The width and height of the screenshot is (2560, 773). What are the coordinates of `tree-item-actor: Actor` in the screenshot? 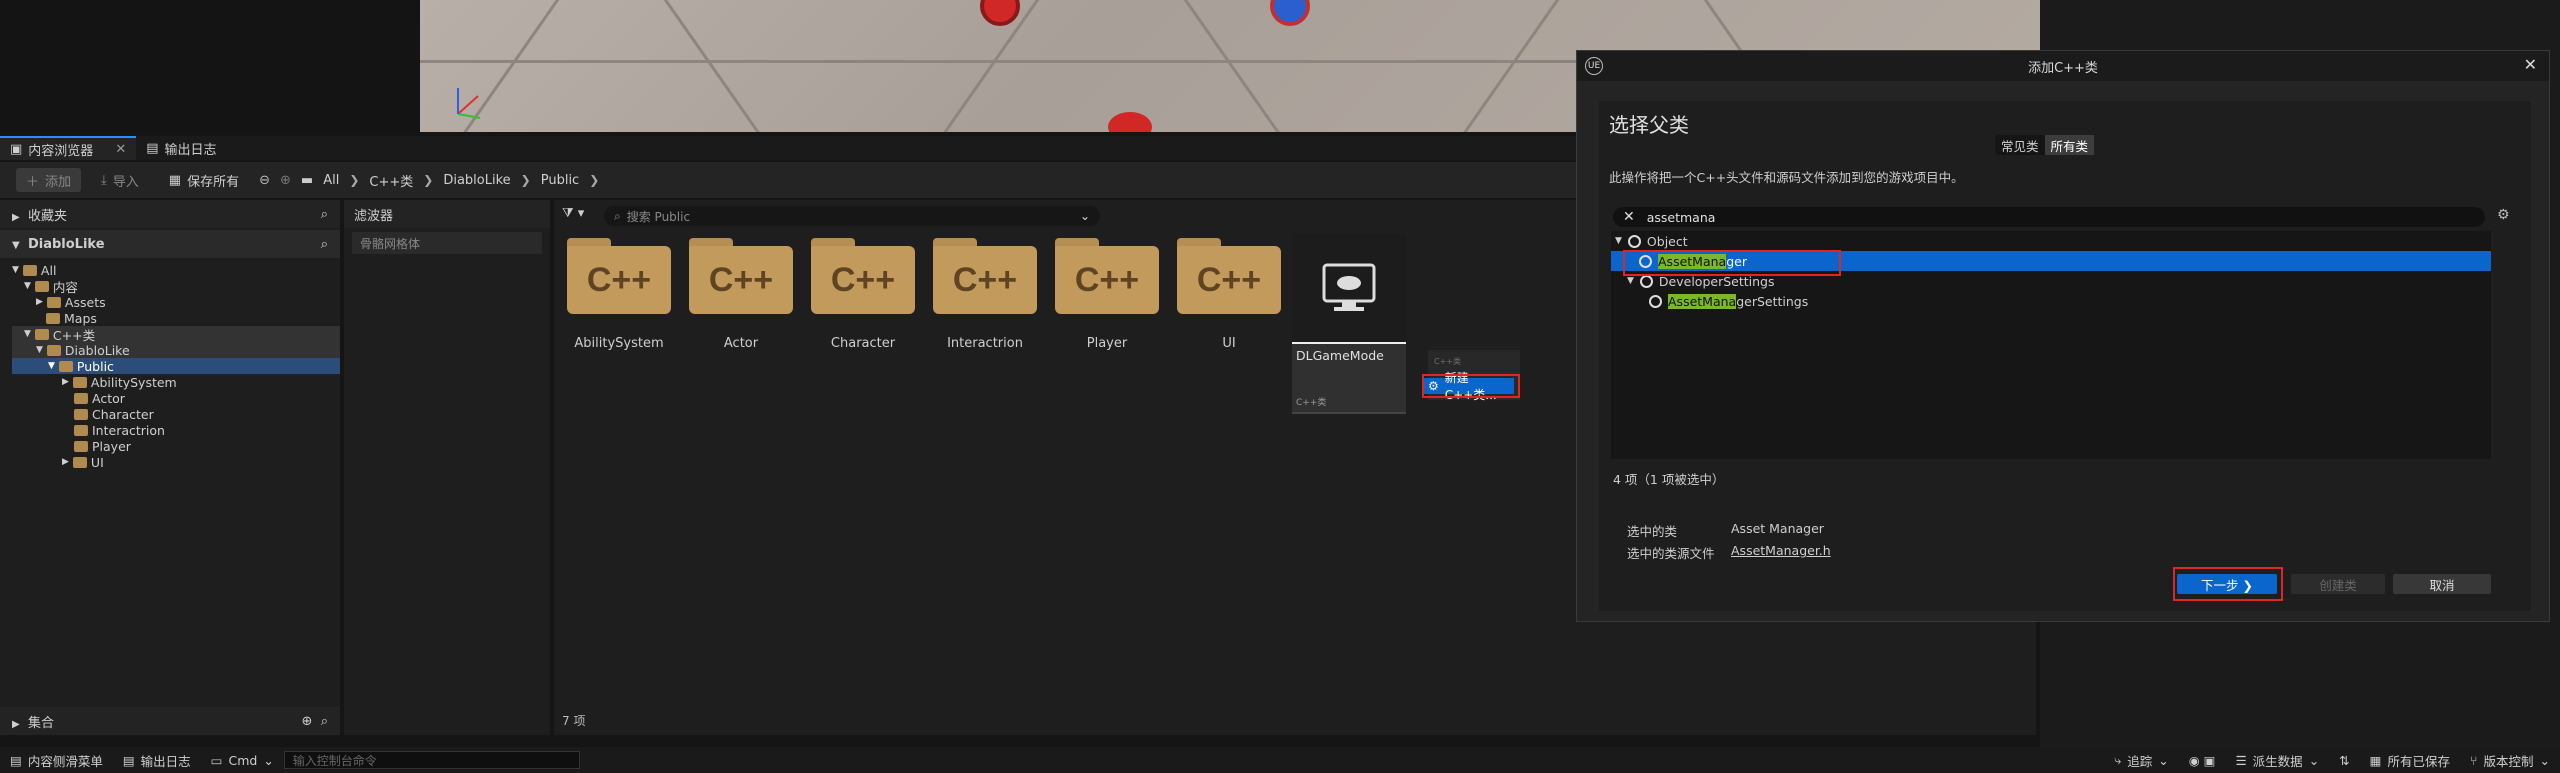 It's located at (176, 398).